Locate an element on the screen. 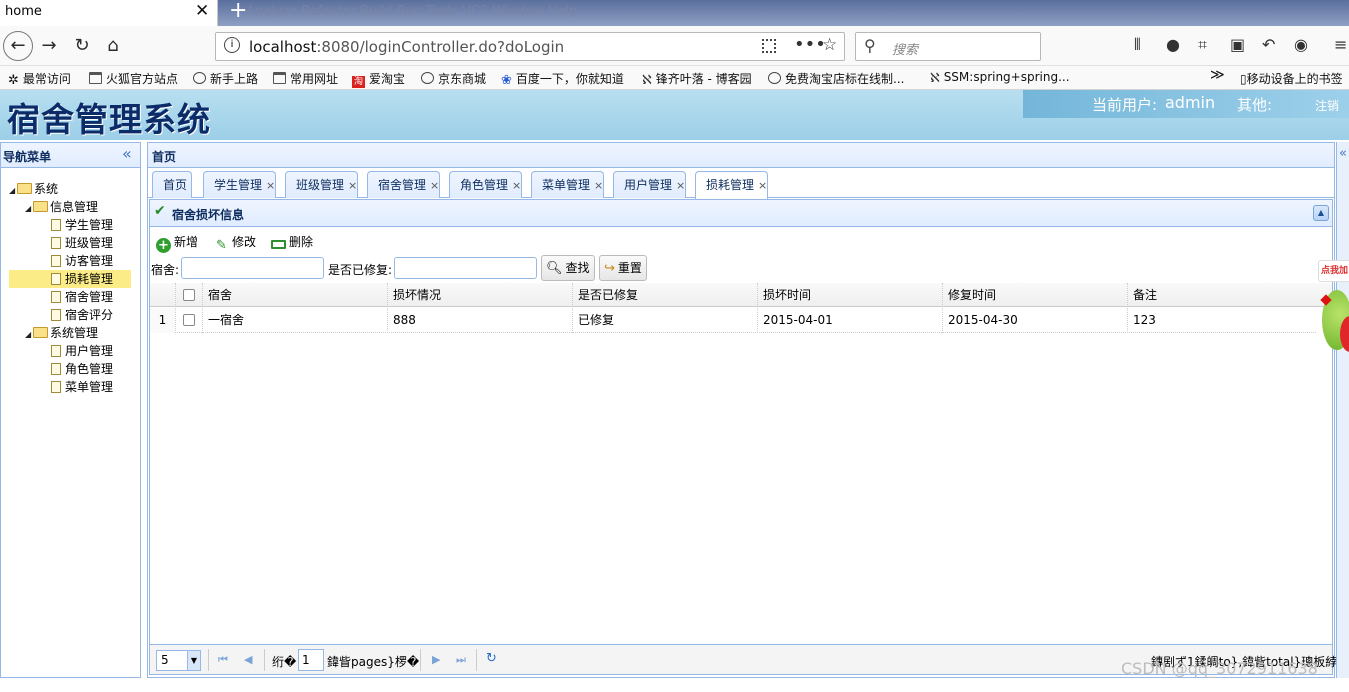 The height and width of the screenshot is (692, 1349). bookmark-jd: 京东商城 is located at coordinates (453, 78).